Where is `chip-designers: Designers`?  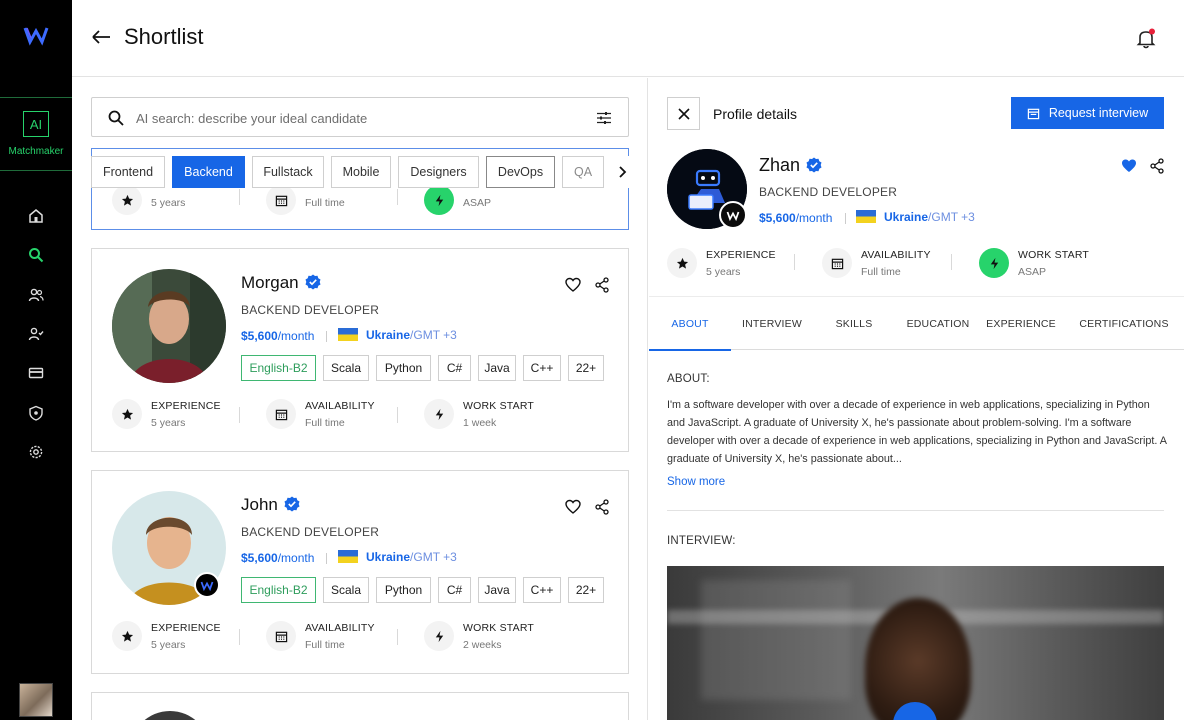
chip-designers: Designers is located at coordinates (438, 172).